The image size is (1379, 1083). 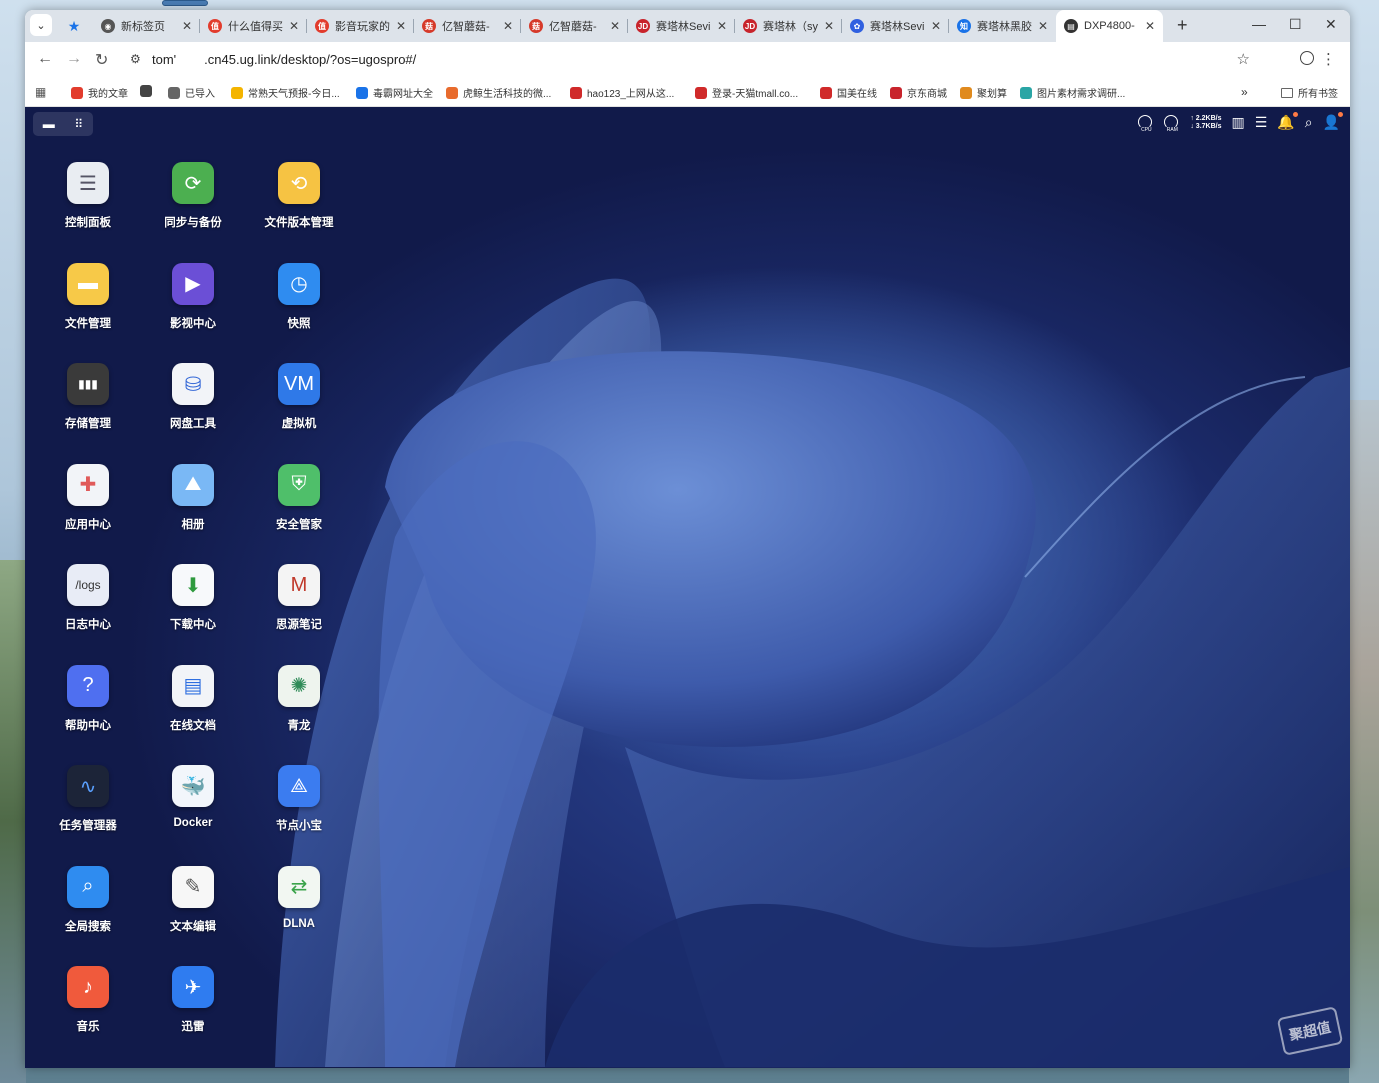 What do you see at coordinates (88, 714) in the screenshot?
I see `desktop-app: ? 帮助中心` at bounding box center [88, 714].